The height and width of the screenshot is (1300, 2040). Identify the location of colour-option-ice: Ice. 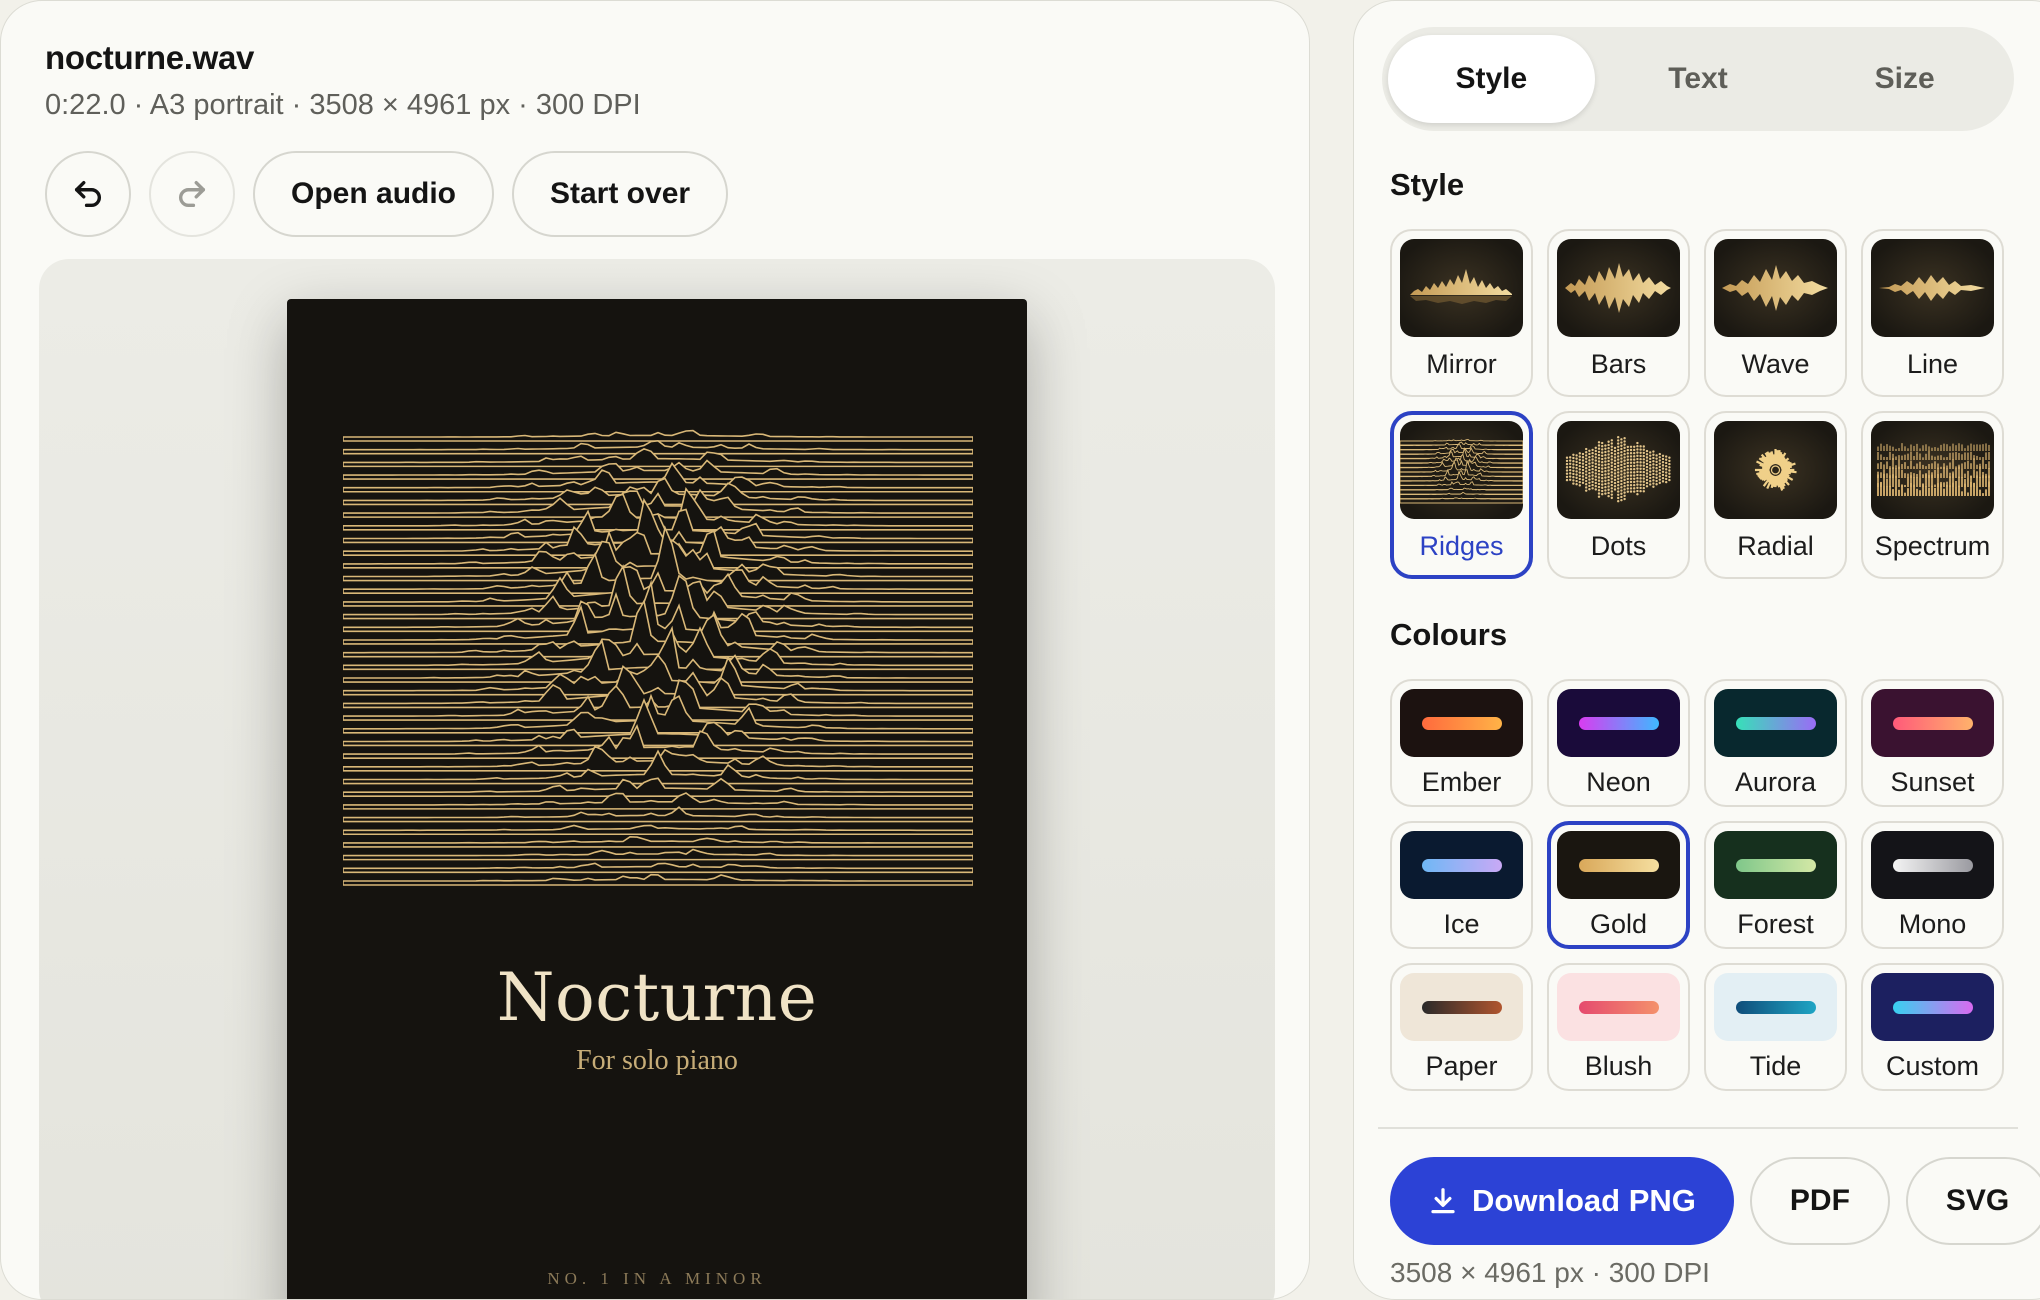
(1461, 885).